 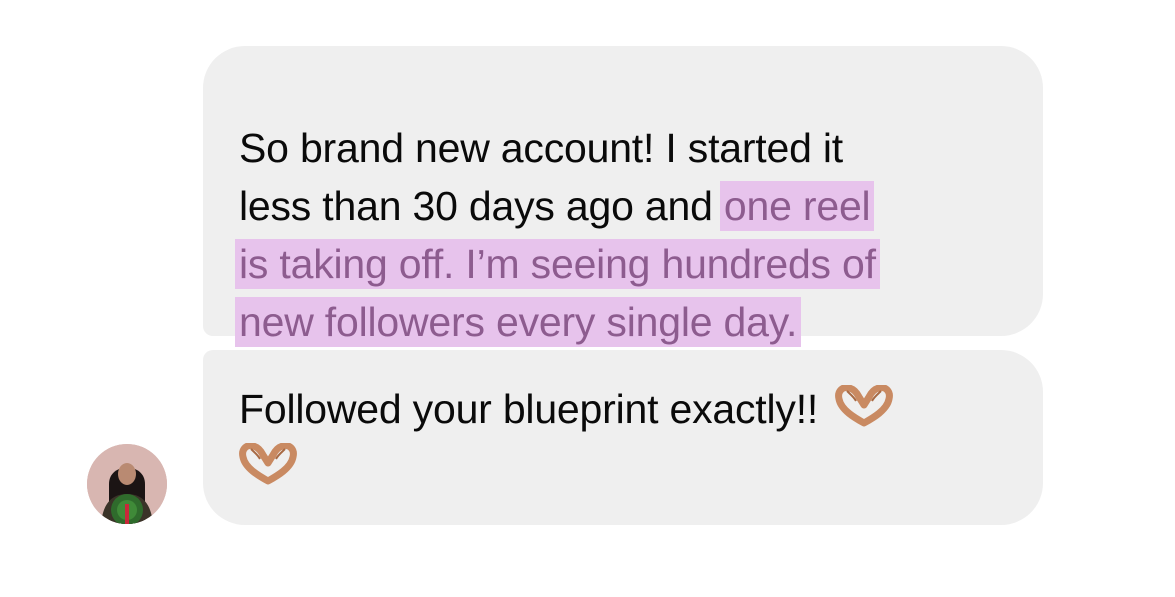 I want to click on message-line-3: is taking off. I’m seeing hundreds of, so click(x=619, y=264).